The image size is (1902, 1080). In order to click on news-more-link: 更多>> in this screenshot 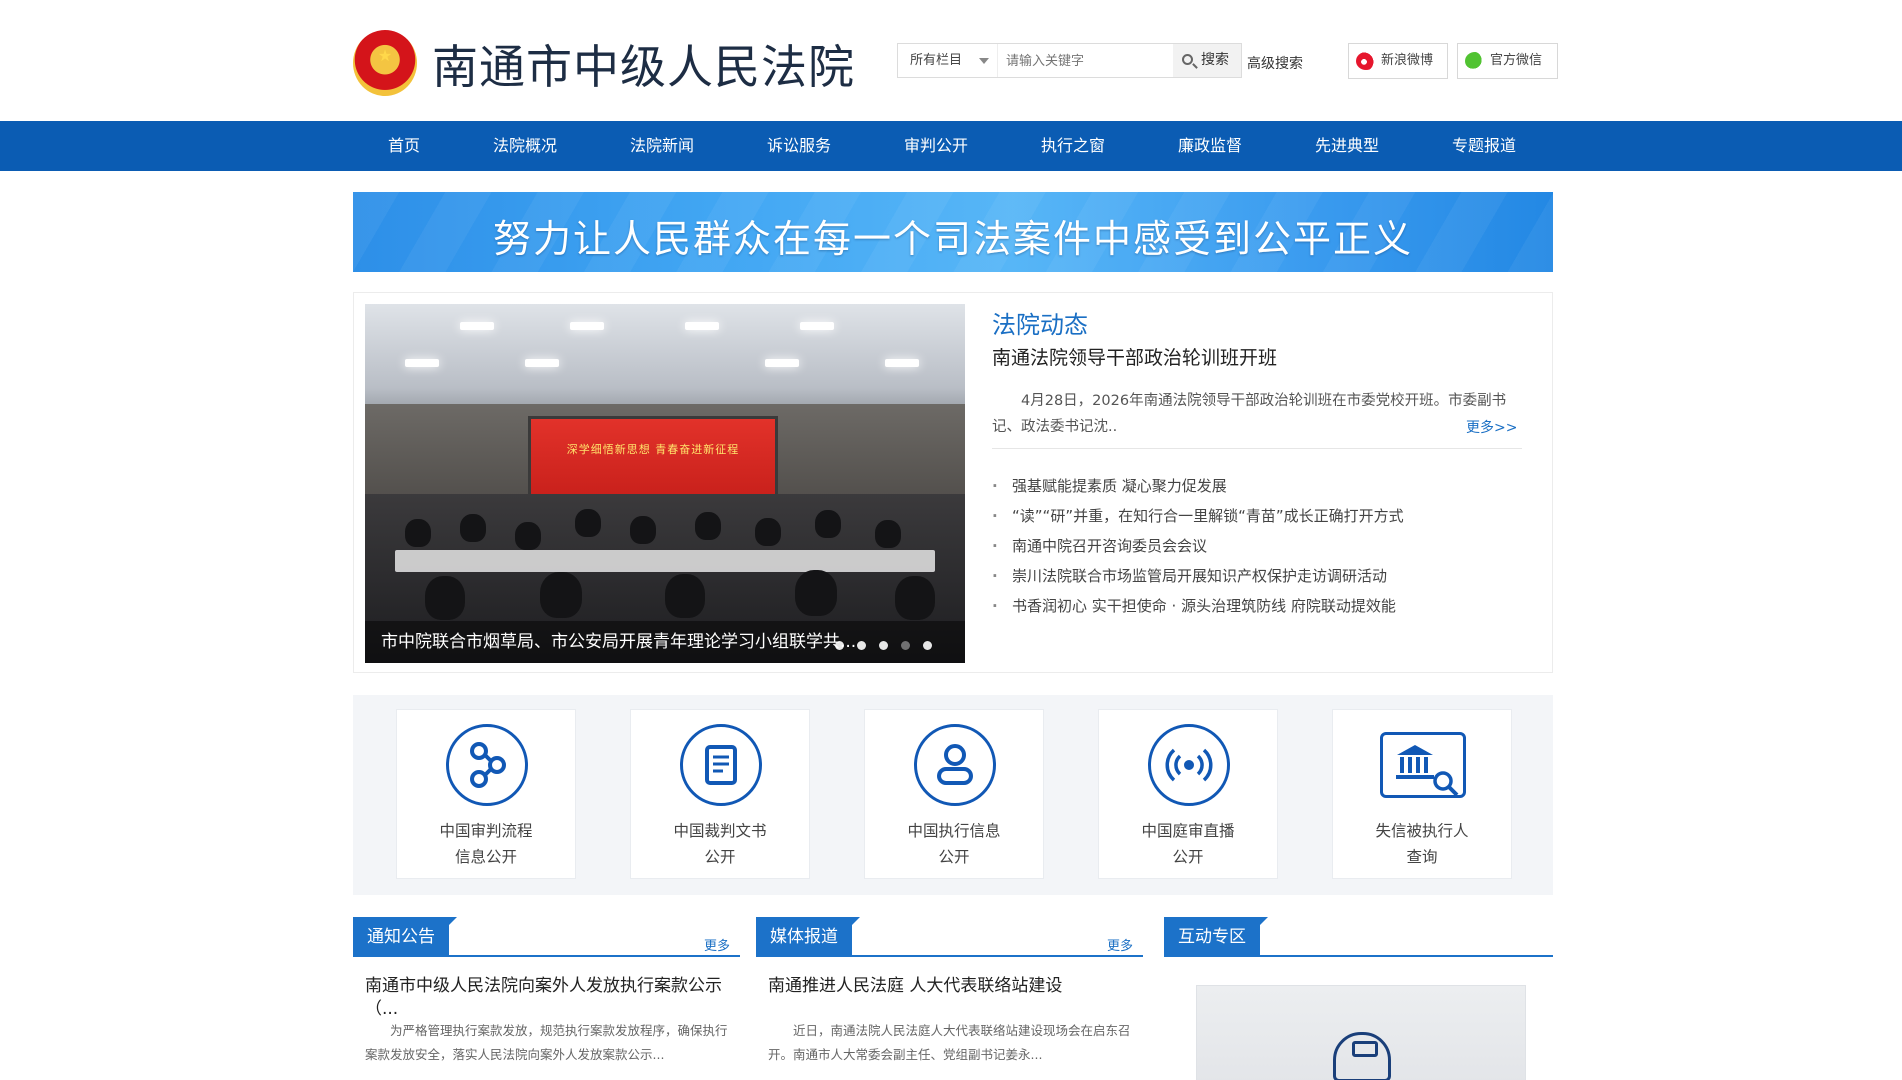, I will do `click(1491, 427)`.